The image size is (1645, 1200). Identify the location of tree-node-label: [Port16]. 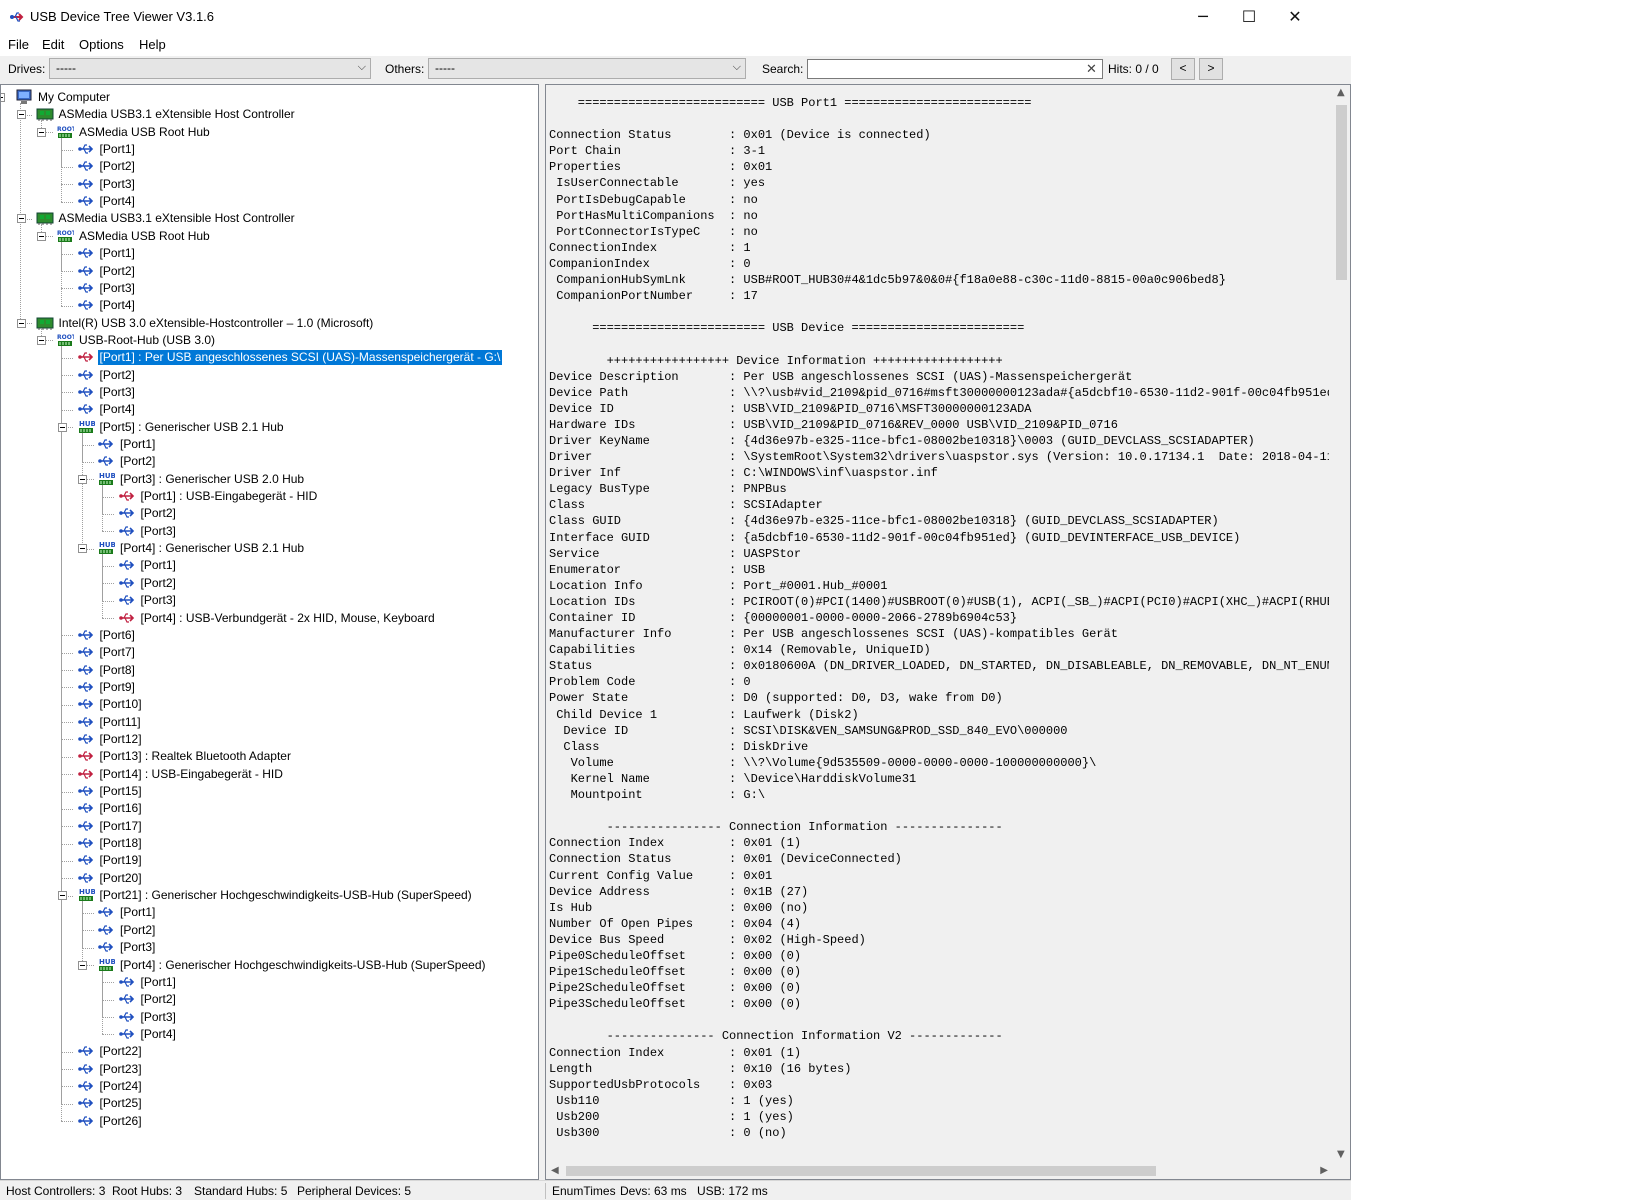
(120, 808).